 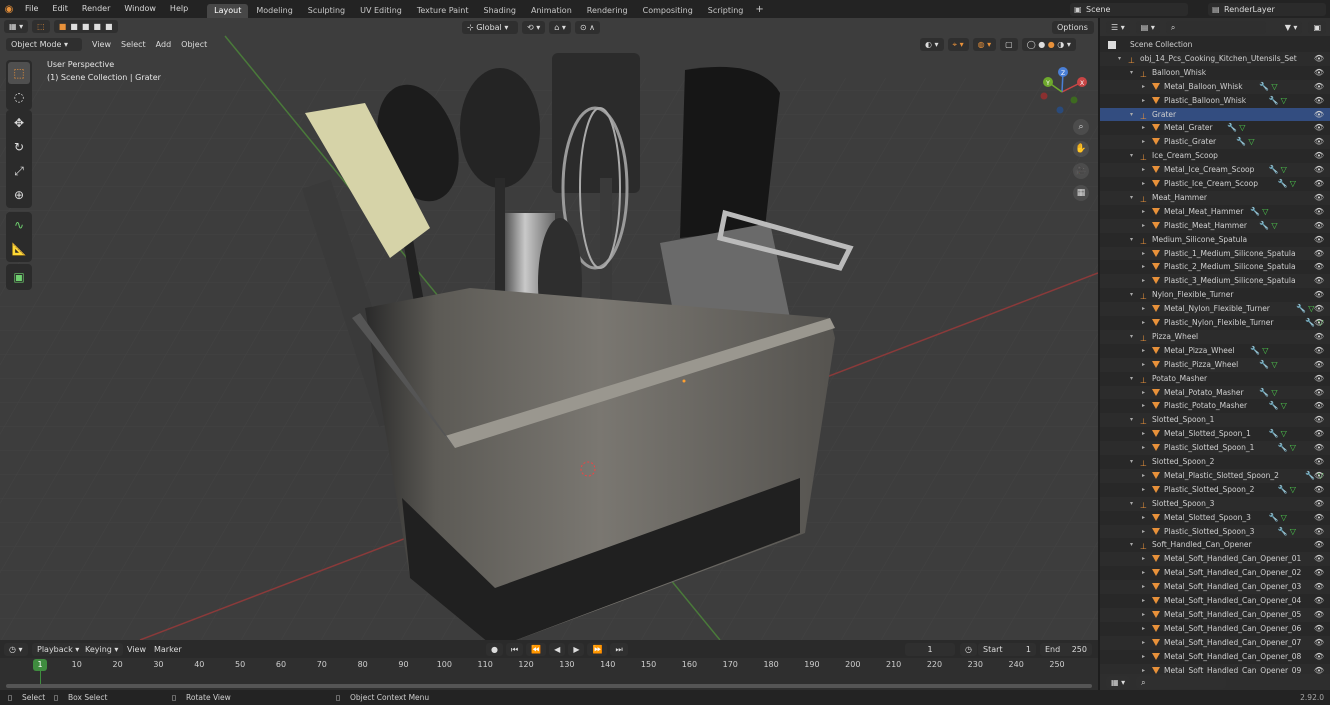 What do you see at coordinates (549, 686) in the screenshot?
I see `timeline-scrollbar` at bounding box center [549, 686].